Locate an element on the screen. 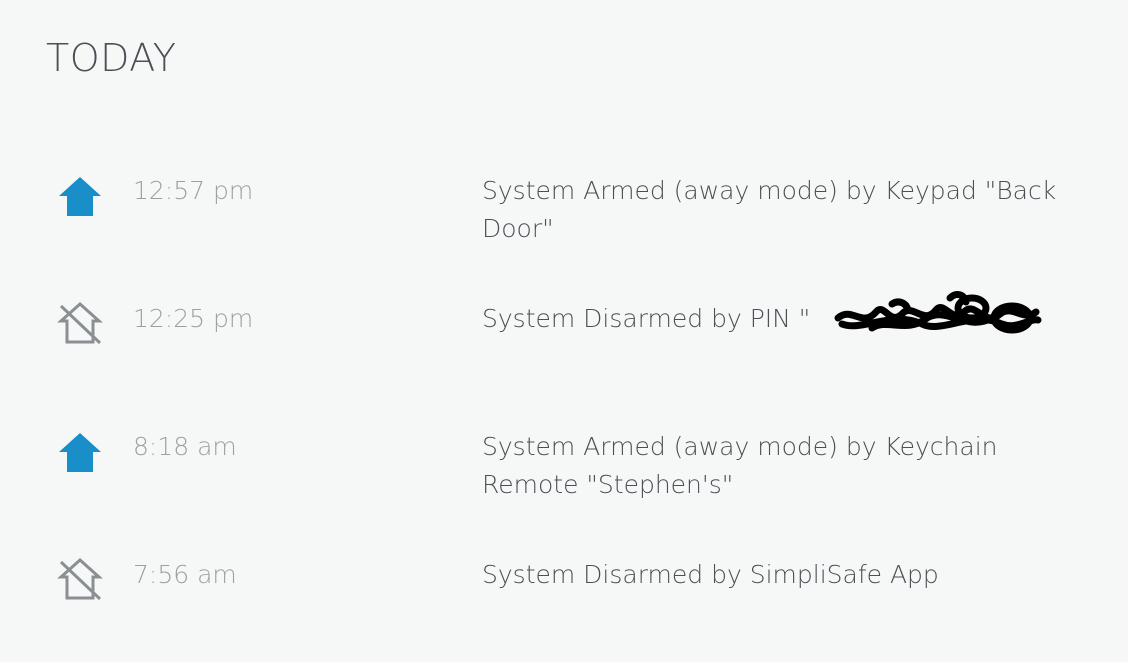 The width and height of the screenshot is (1128, 662). event-time: 7:56 am is located at coordinates (185, 574).